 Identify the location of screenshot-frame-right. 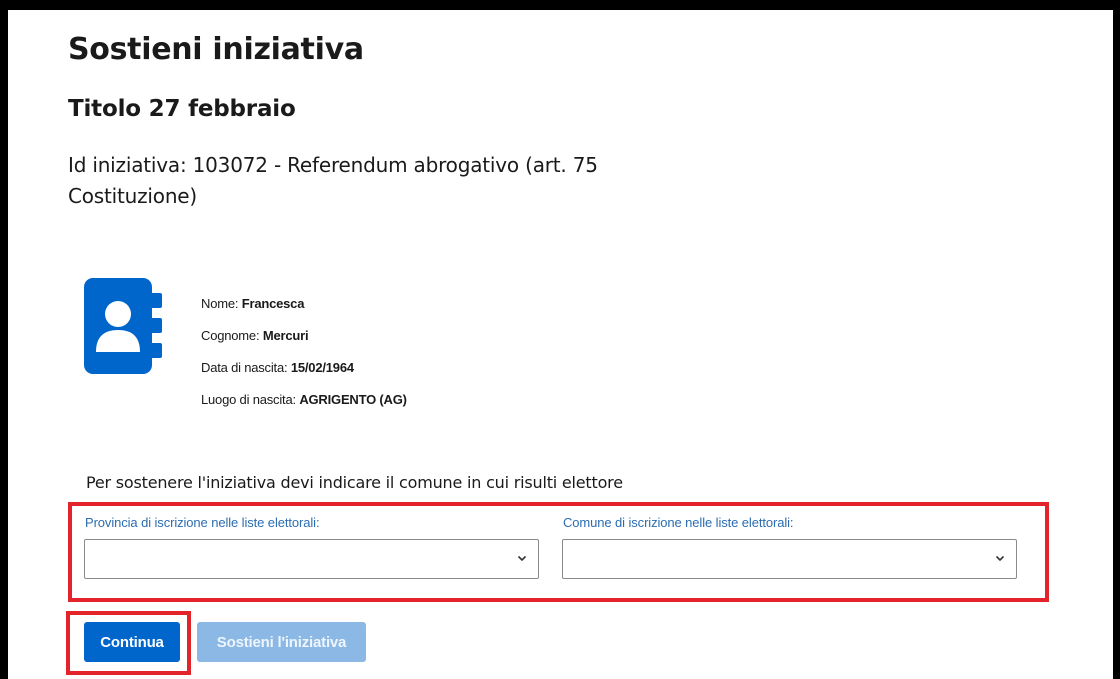
(1116, 339).